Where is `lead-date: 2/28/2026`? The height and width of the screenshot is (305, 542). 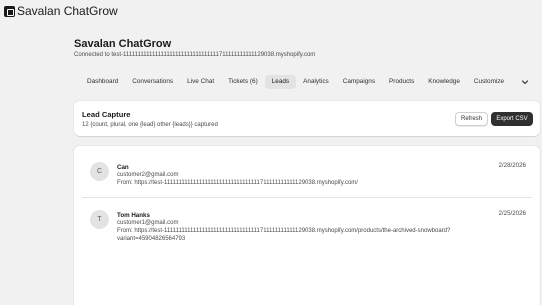 lead-date: 2/28/2026 is located at coordinates (512, 165).